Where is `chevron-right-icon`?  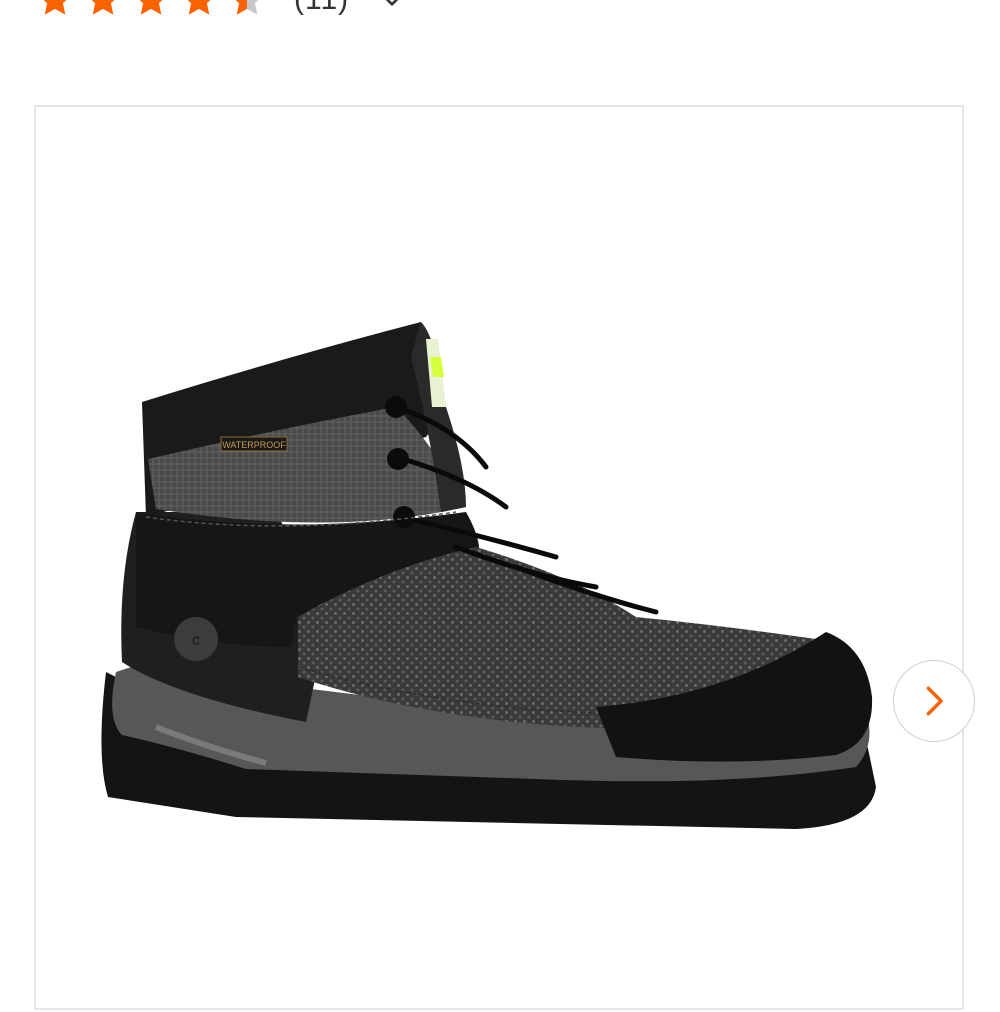
chevron-right-icon is located at coordinates (934, 701).